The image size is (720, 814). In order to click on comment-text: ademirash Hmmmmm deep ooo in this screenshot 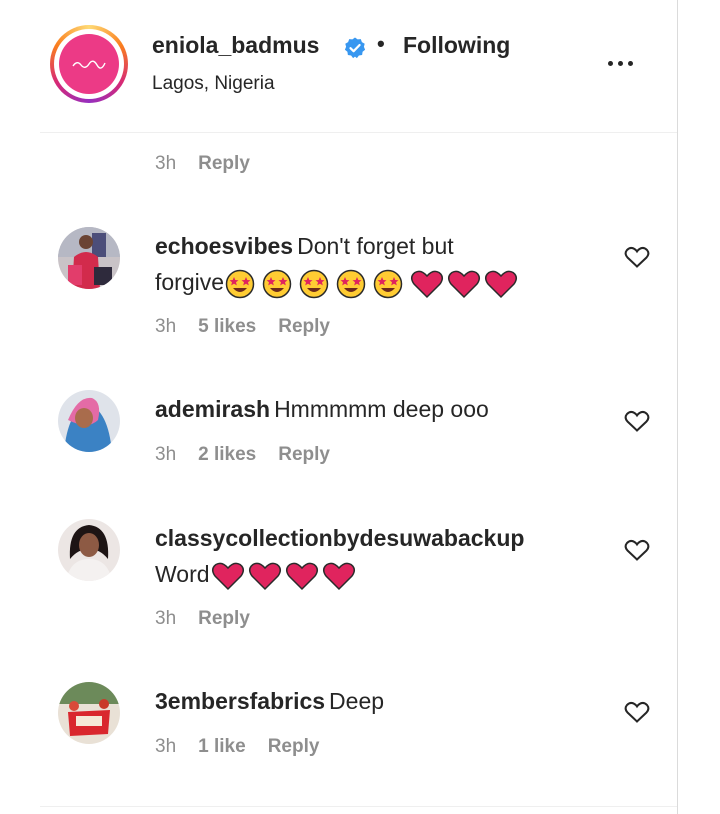, I will do `click(375, 409)`.